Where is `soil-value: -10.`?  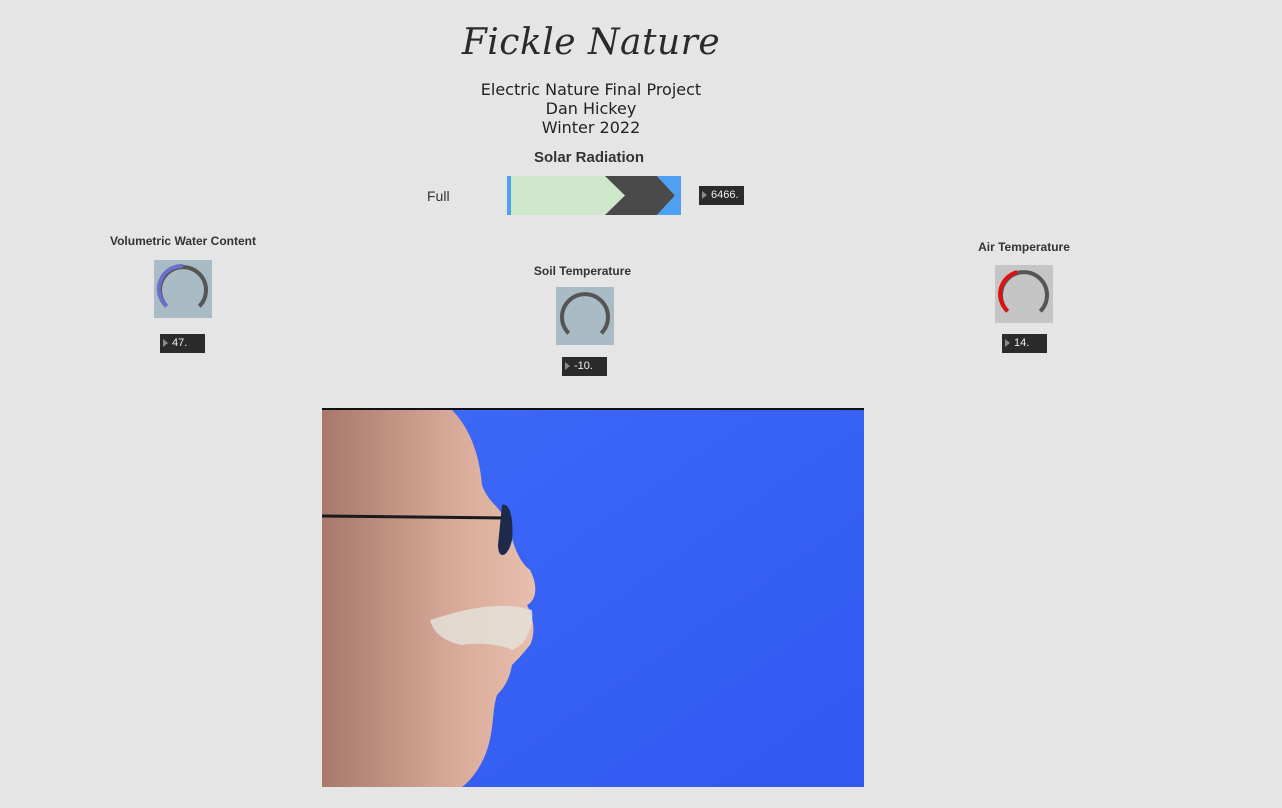
soil-value: -10. is located at coordinates (583, 366).